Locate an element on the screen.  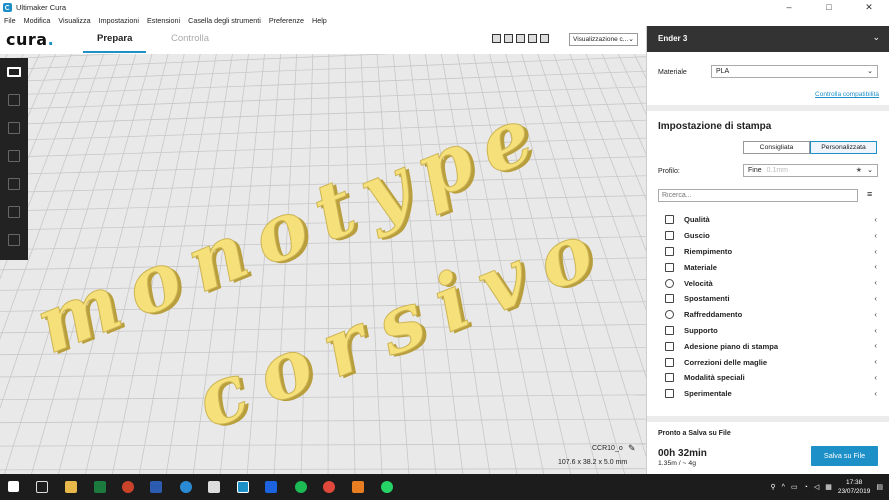
edge-icon is located at coordinates (186, 487).